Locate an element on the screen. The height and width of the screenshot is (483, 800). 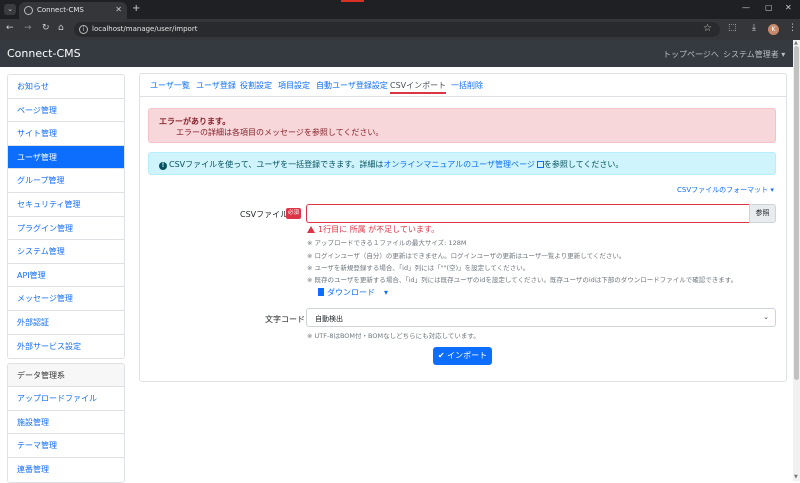
encoding-label: 文字コード is located at coordinates (285, 319).